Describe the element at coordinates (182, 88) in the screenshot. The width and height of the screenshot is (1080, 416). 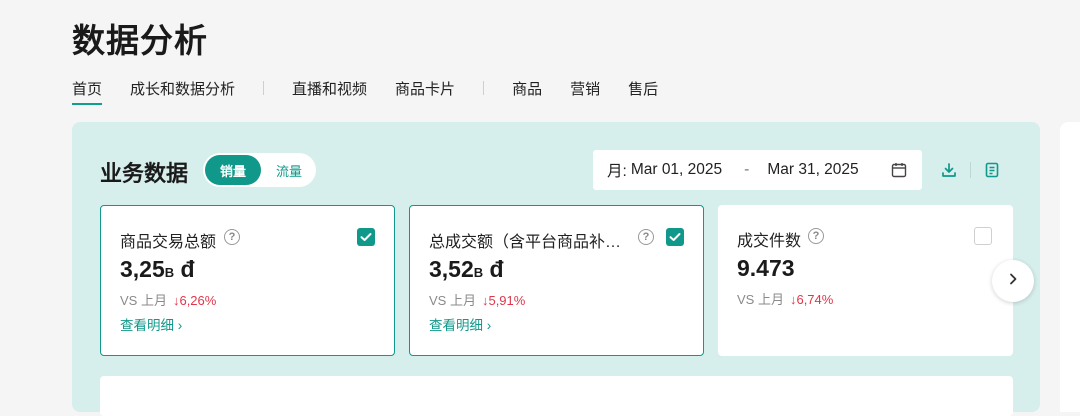
I see `tab-growth-analytics: 成长和数据分析` at that location.